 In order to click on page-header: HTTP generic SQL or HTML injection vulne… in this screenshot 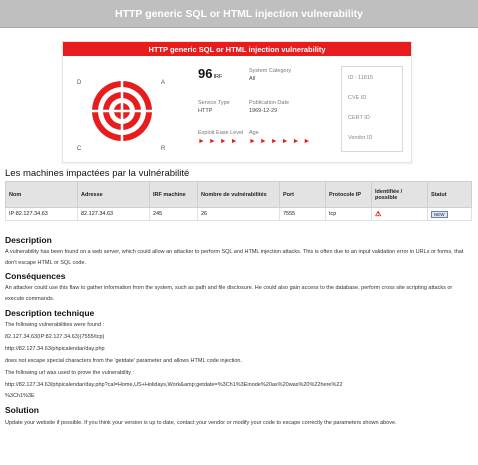, I will do `click(239, 14)`.